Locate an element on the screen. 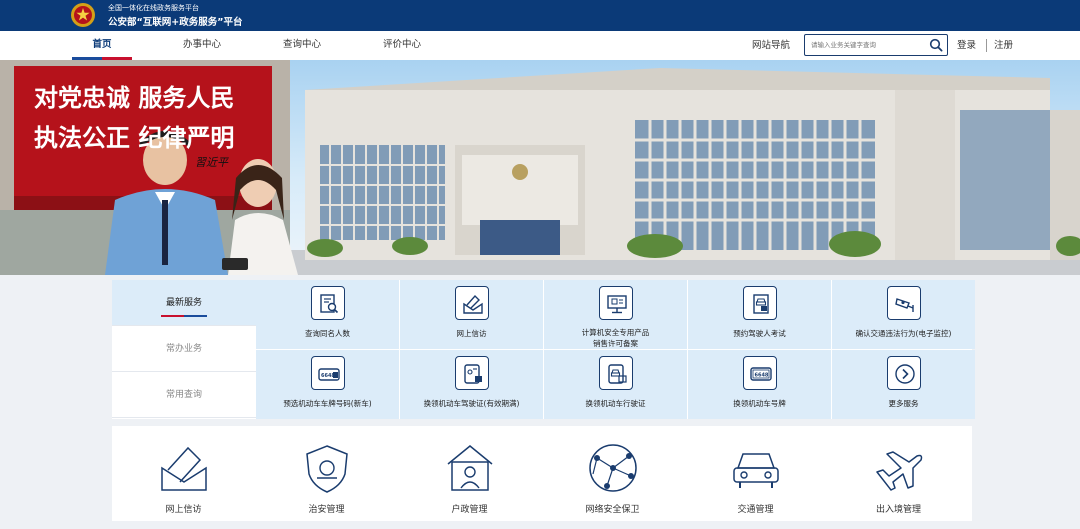 The width and height of the screenshot is (1080, 529). search-box is located at coordinates (876, 45).